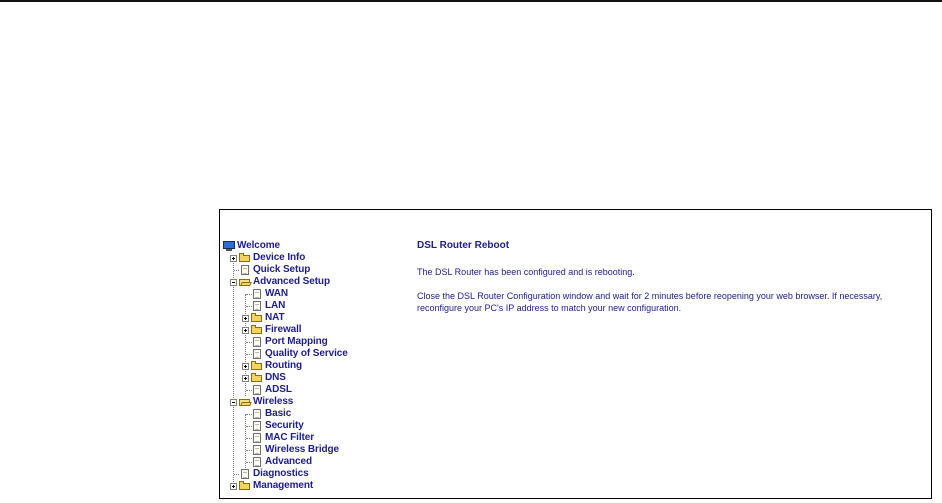 Image resolution: width=942 pixels, height=503 pixels. What do you see at coordinates (471, 1) in the screenshot?
I see `top-rule` at bounding box center [471, 1].